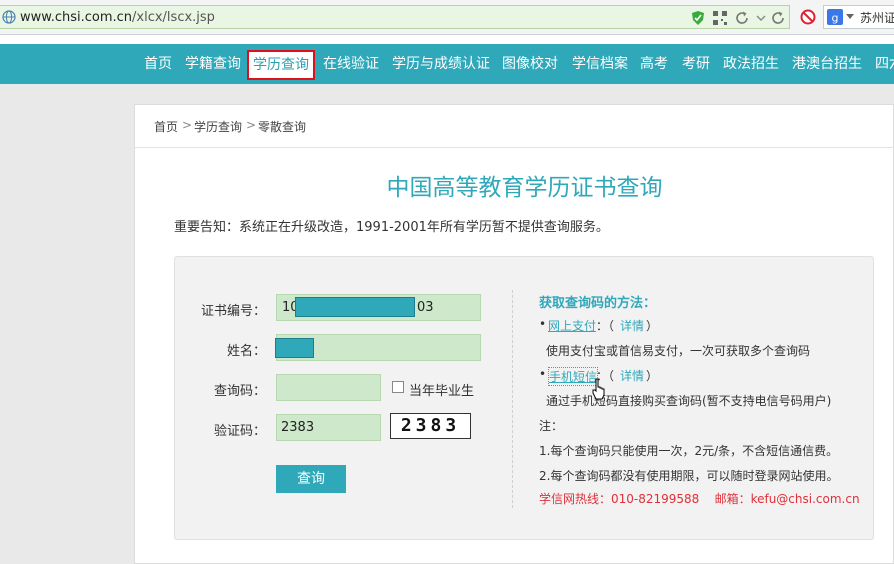 This screenshot has width=894, height=564. Describe the element at coordinates (689, 451) in the screenshot. I see `note-1: 1.每个查询码只能使用一次，2元/条，不含短信通信费。` at that location.